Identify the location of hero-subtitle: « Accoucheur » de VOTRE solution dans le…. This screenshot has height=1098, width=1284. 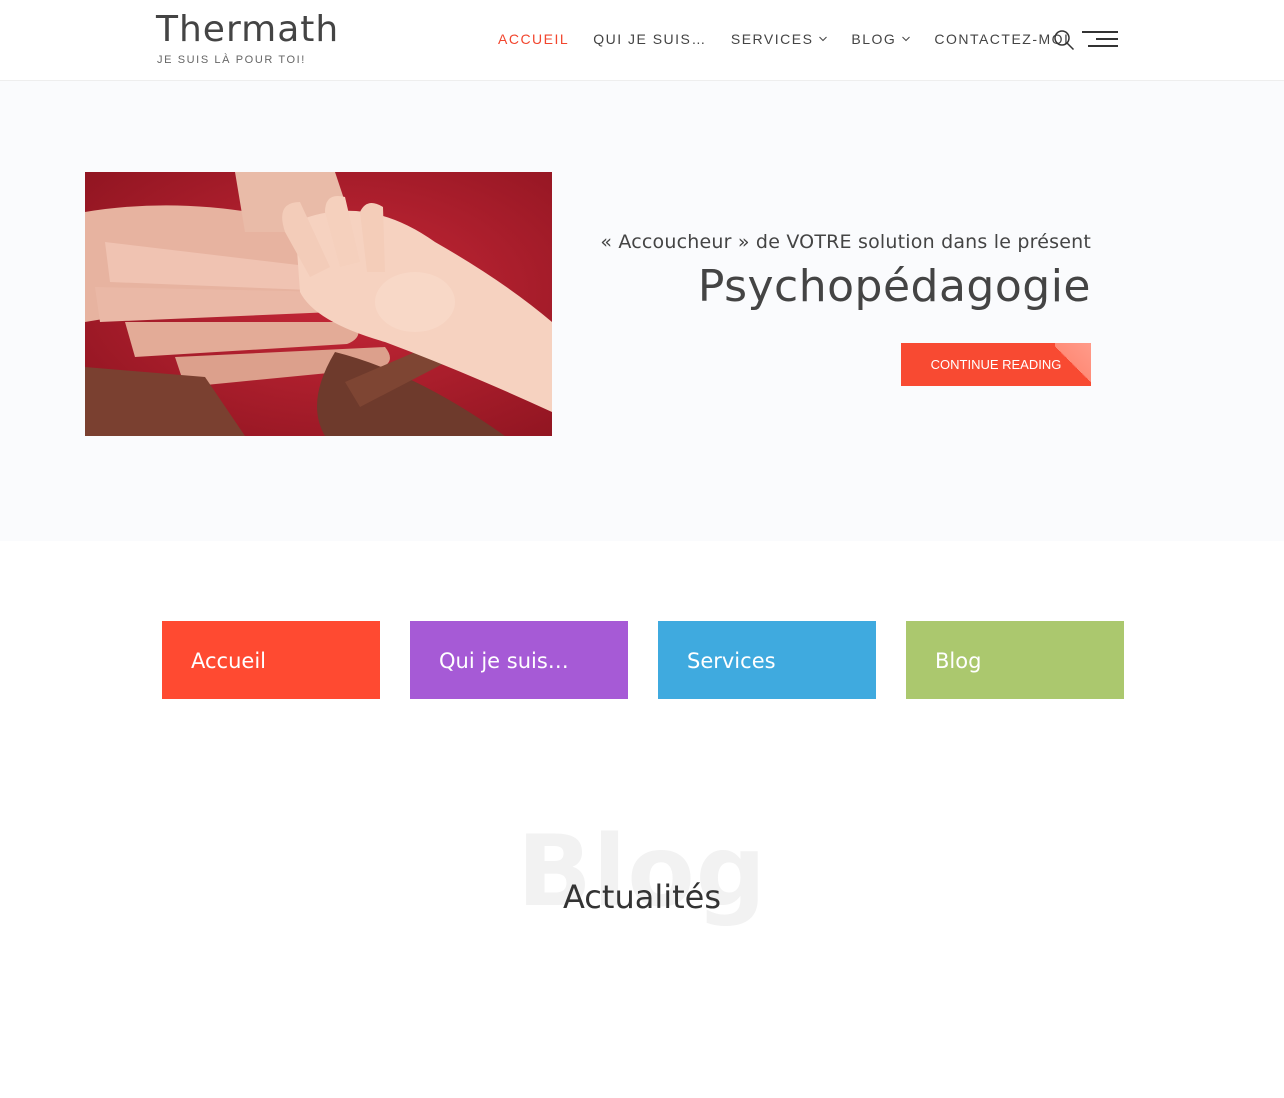
(845, 242).